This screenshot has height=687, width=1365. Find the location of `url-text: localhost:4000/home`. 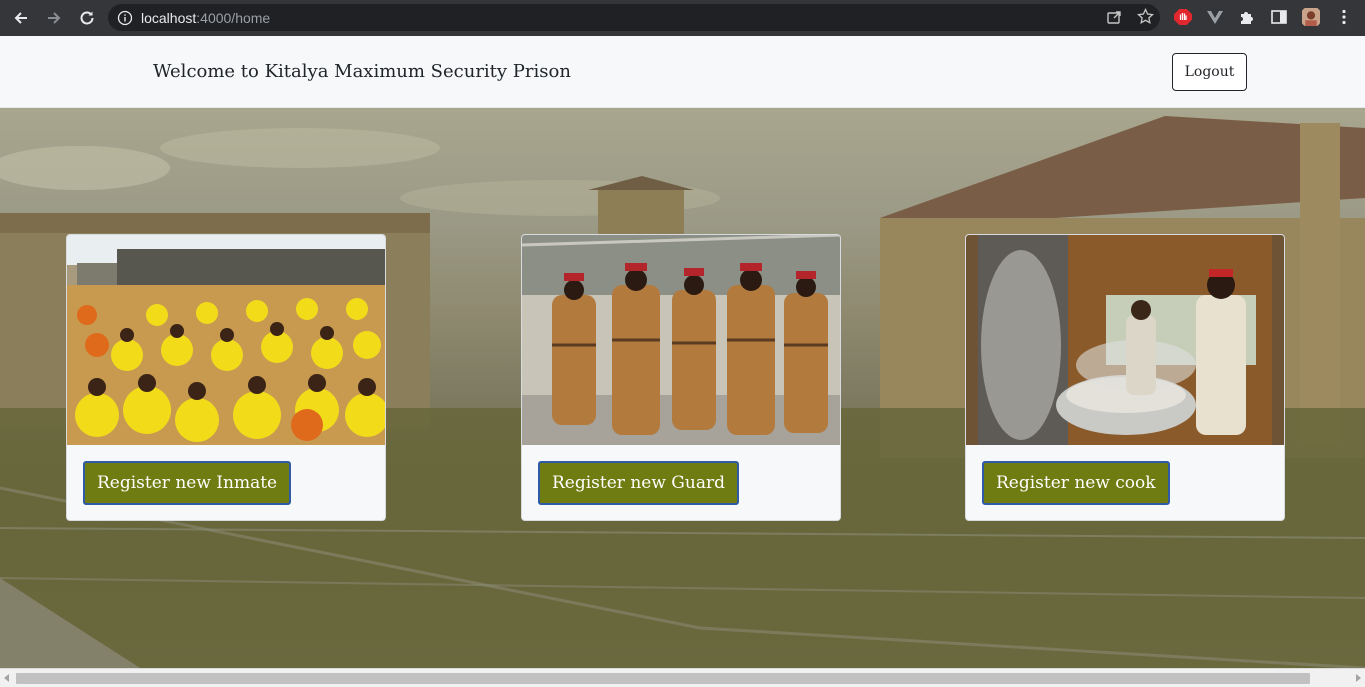

url-text: localhost:4000/home is located at coordinates (205, 18).